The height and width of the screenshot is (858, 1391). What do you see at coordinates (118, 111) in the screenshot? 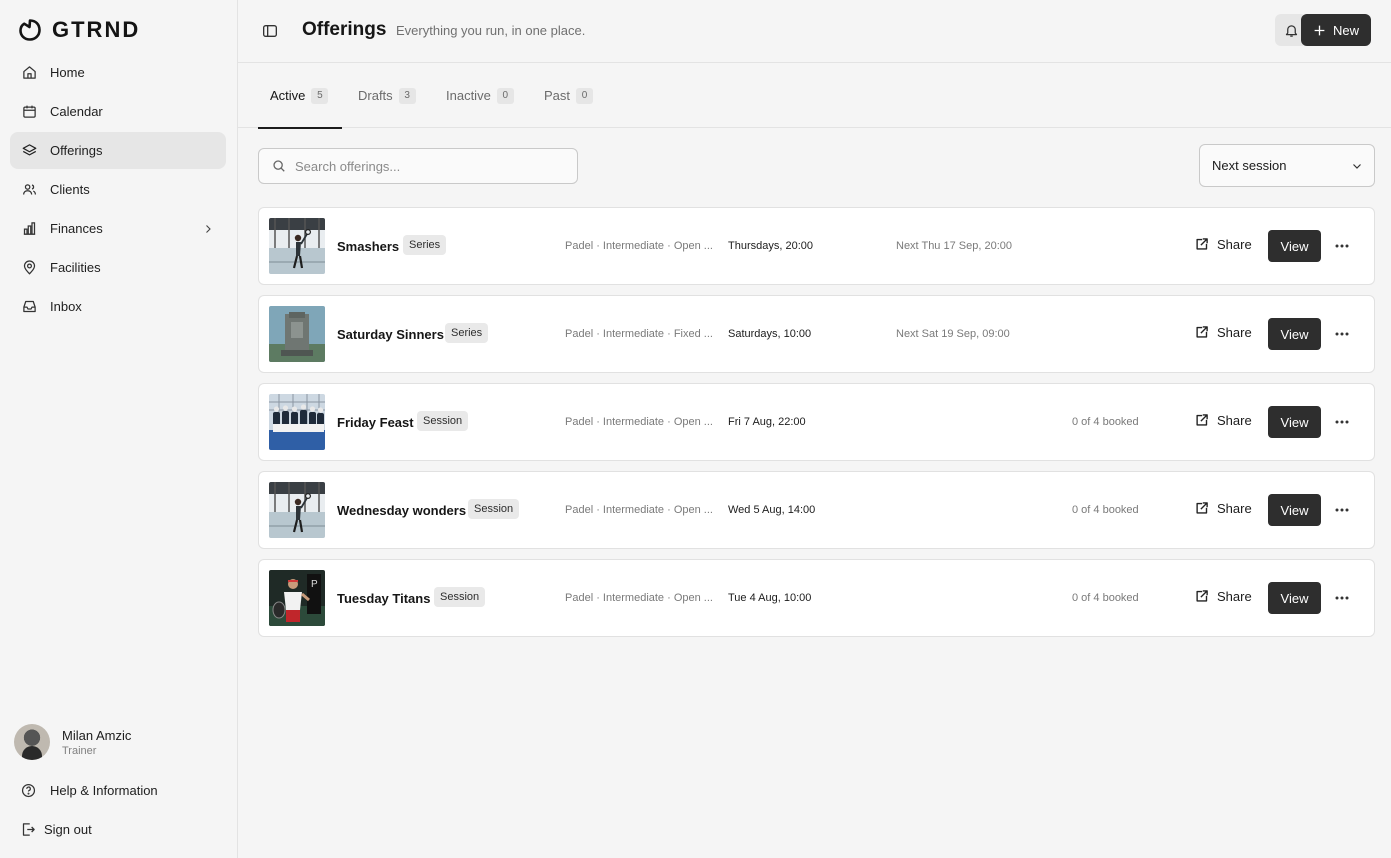
I see `sidebar-item-calendar: Calendar` at bounding box center [118, 111].